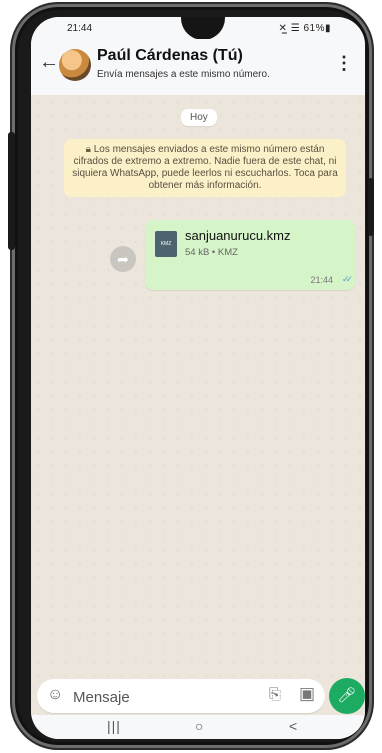 This screenshot has width=382, height=753. What do you see at coordinates (170, 56) in the screenshot?
I see `contact-name: Paúl Cárdenas (Tú)` at bounding box center [170, 56].